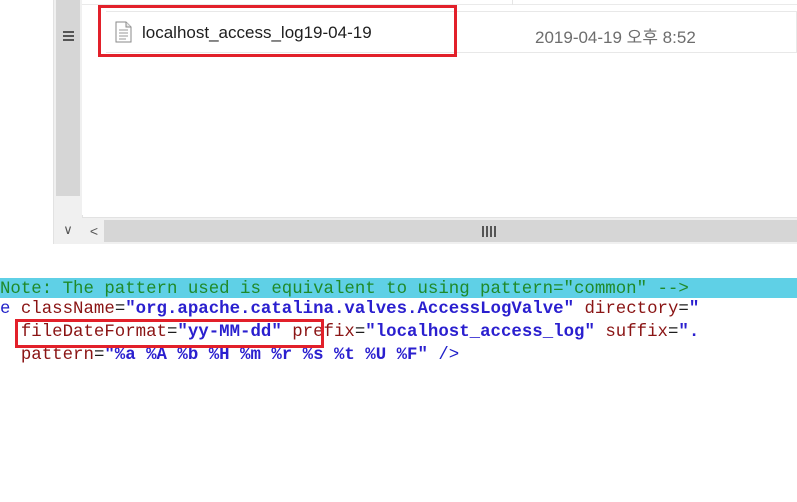  What do you see at coordinates (57, 355) in the screenshot?
I see `attr-name: pattern` at bounding box center [57, 355].